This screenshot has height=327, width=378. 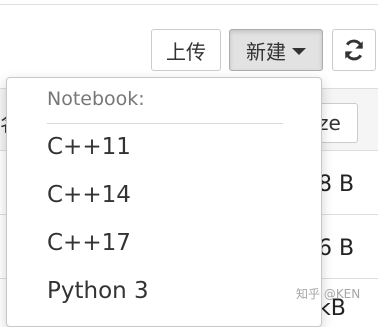 What do you see at coordinates (299, 51) in the screenshot?
I see `caret-down-icon` at bounding box center [299, 51].